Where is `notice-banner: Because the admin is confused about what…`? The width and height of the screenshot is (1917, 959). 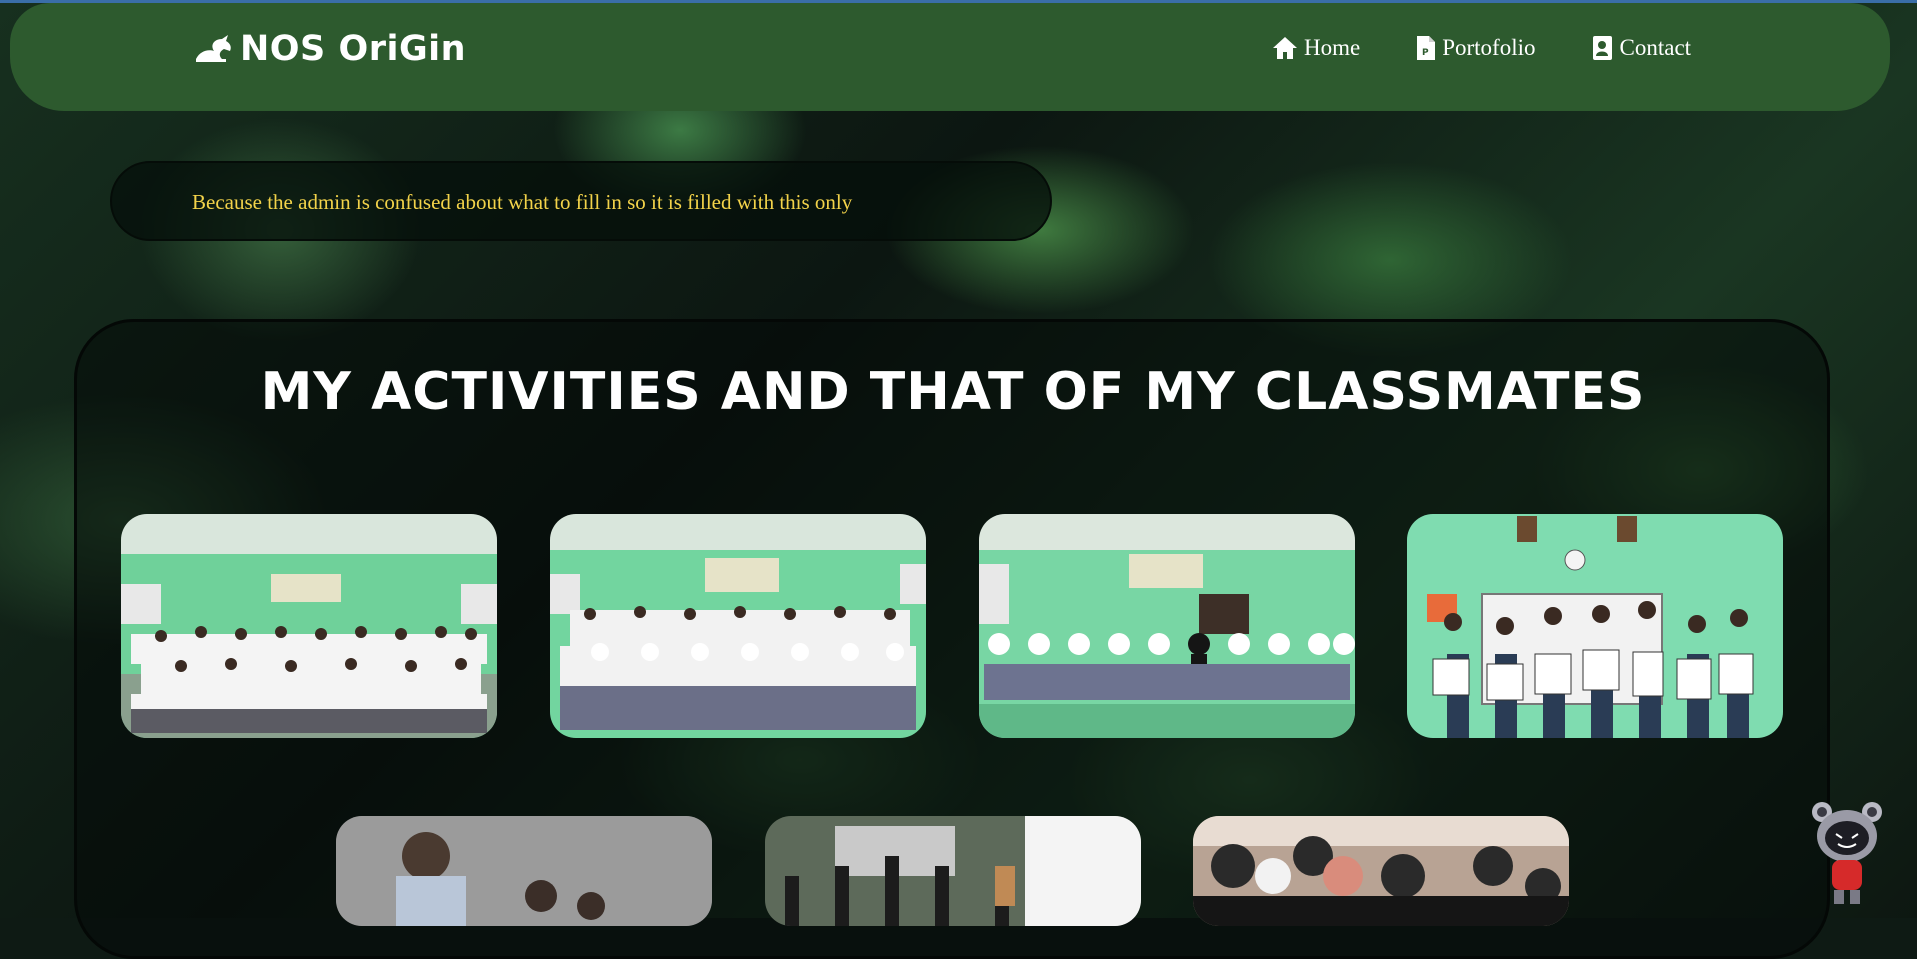 notice-banner: Because the admin is confused about what… is located at coordinates (581, 201).